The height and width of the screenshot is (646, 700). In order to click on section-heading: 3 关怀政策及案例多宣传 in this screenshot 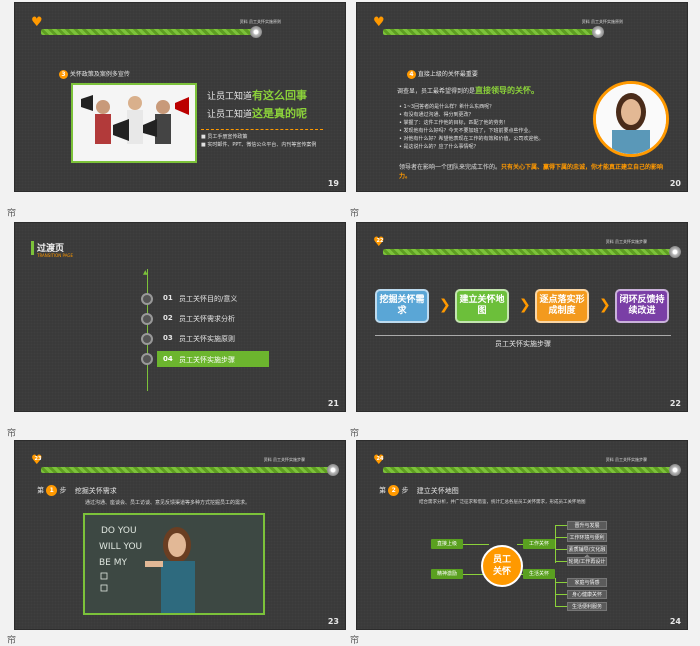, I will do `click(94, 74)`.